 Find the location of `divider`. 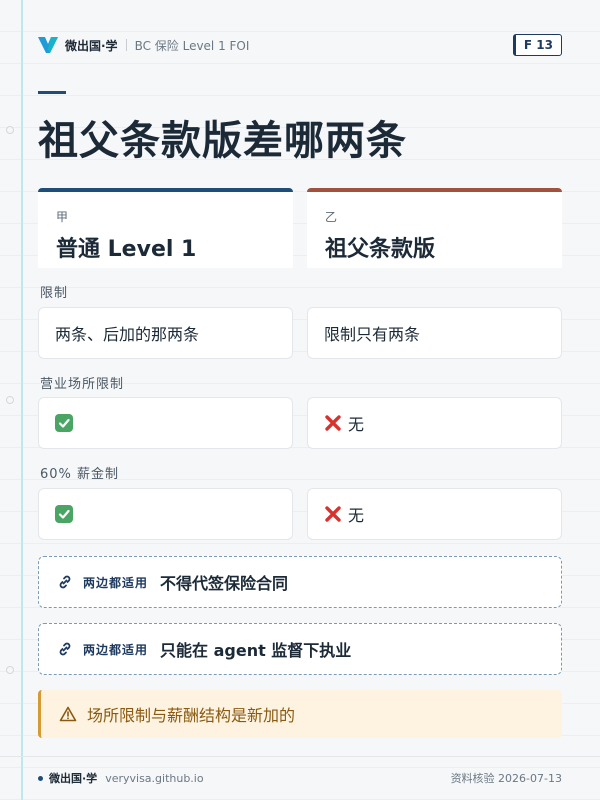

divider is located at coordinates (126, 45).